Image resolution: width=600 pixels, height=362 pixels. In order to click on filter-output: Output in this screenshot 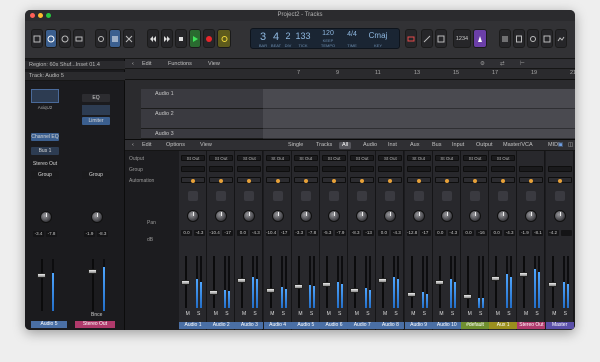, I will do `click(484, 145)`.